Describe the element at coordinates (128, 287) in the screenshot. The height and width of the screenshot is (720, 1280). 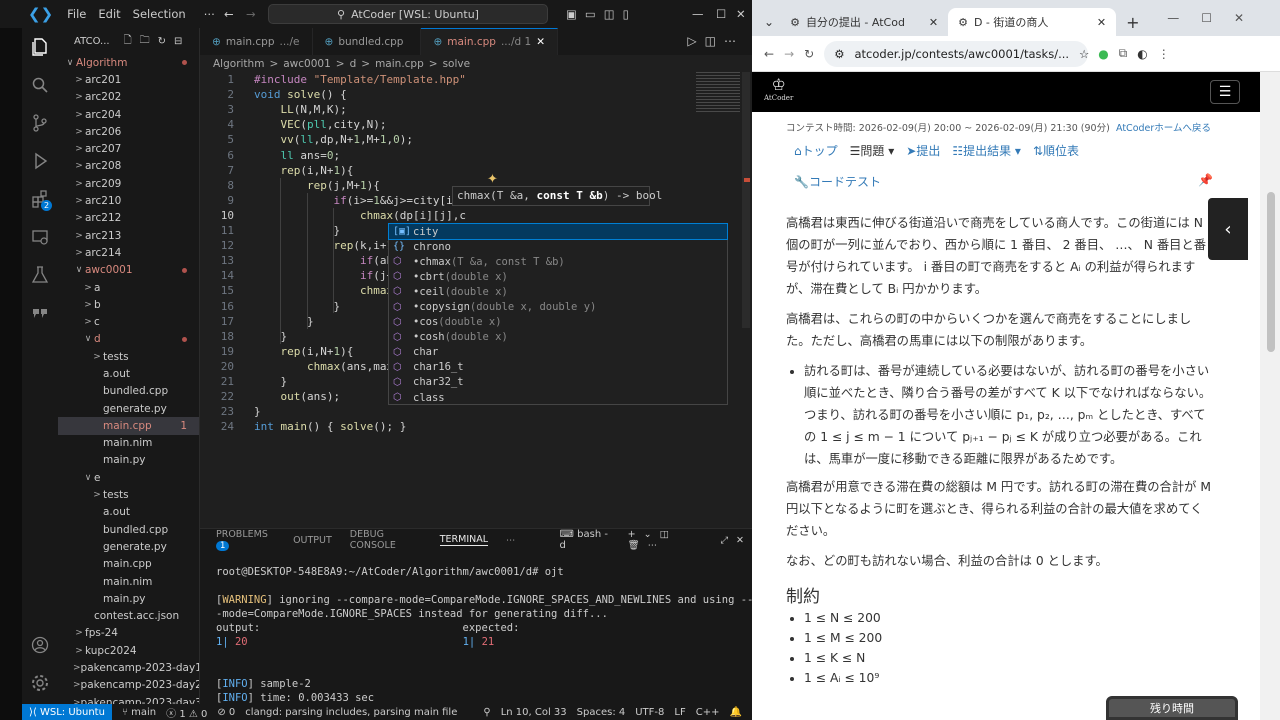
I see `tree-item: > a` at that location.